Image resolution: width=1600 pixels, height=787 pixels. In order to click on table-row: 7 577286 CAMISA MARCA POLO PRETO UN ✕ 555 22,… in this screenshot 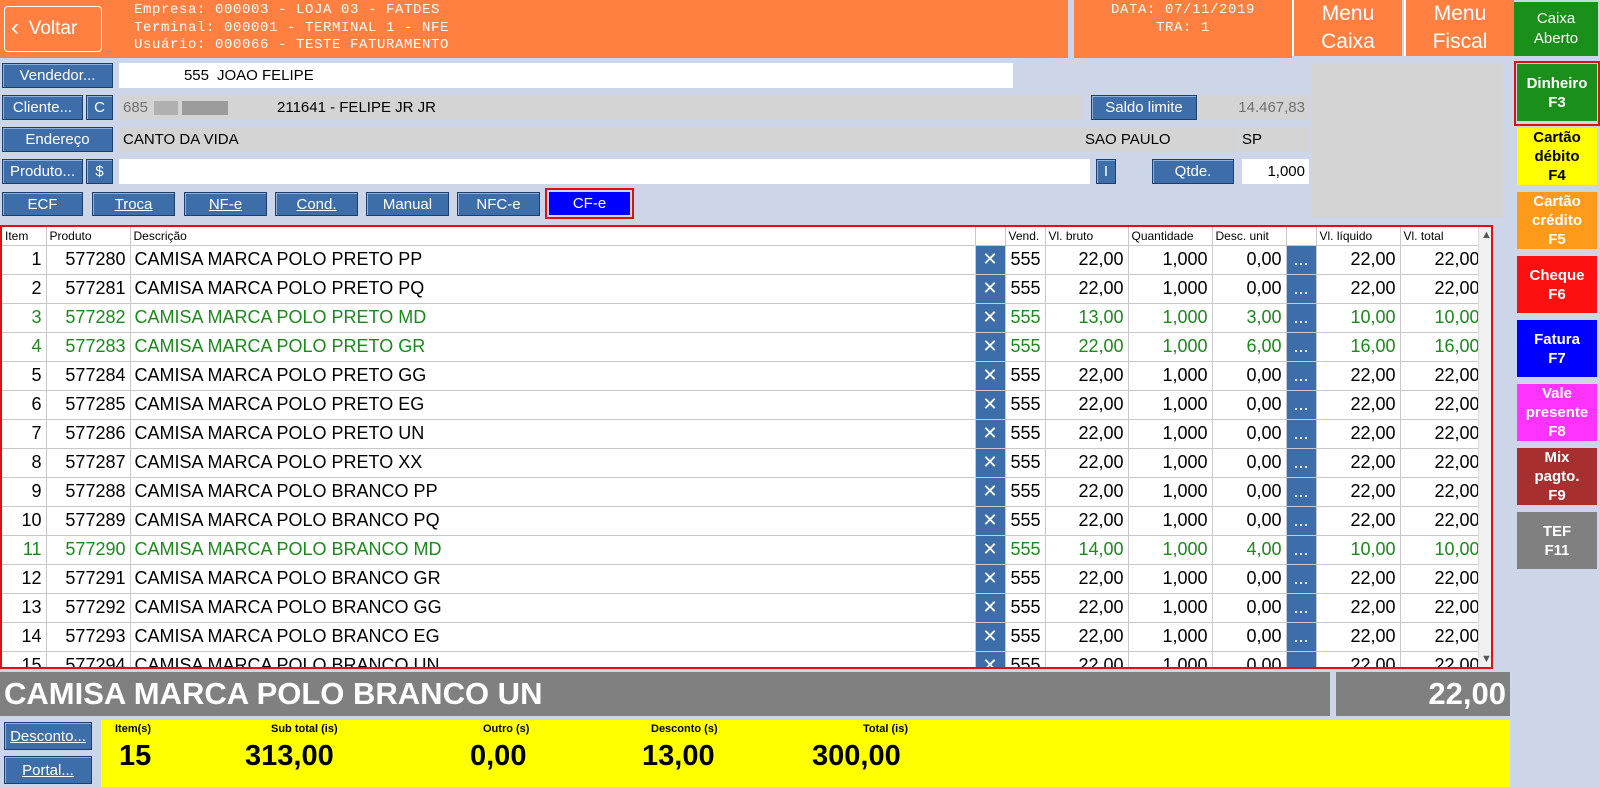, I will do `click(743, 434)`.